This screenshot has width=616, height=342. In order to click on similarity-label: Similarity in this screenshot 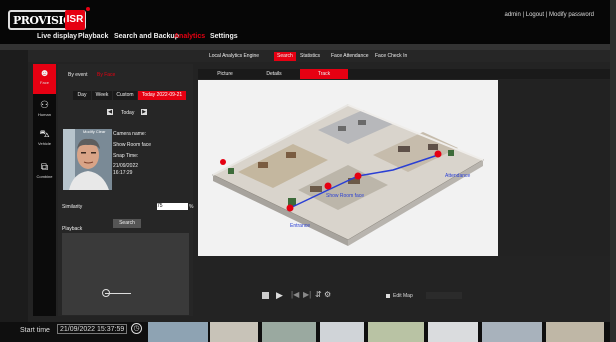, I will do `click(72, 207)`.